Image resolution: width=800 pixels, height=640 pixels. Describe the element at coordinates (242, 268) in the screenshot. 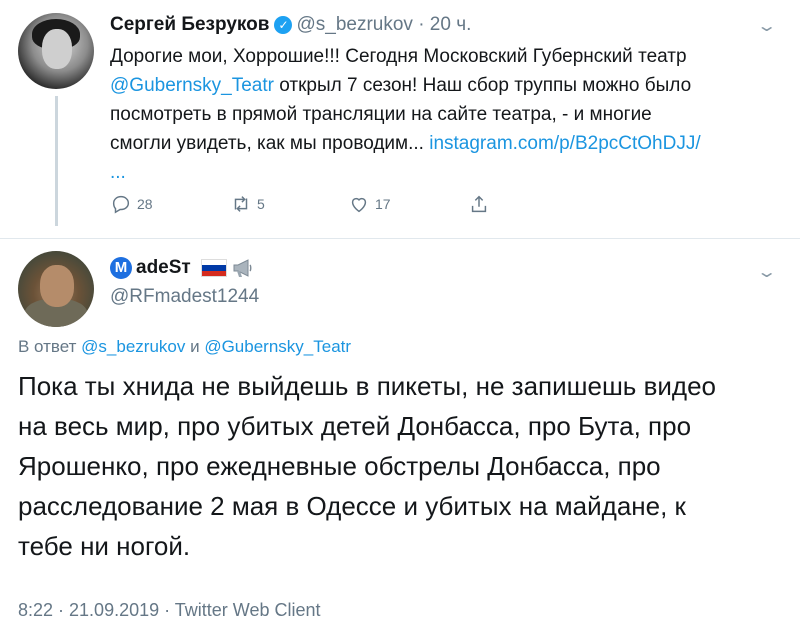

I see `megaphone-icon` at that location.